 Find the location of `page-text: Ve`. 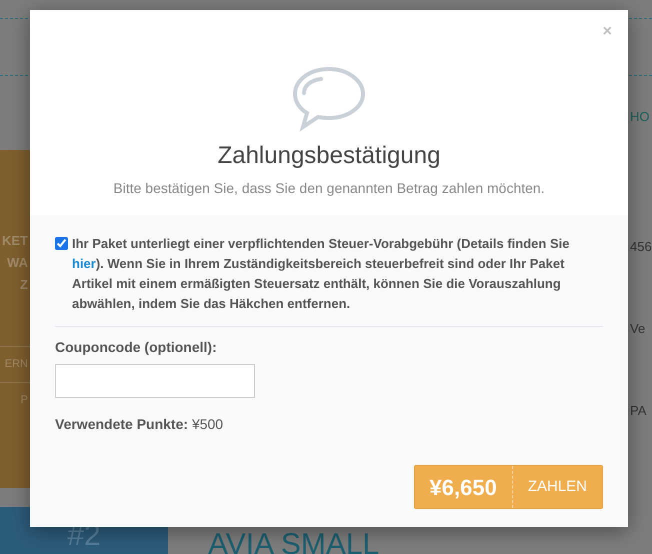

page-text: Ve is located at coordinates (637, 329).